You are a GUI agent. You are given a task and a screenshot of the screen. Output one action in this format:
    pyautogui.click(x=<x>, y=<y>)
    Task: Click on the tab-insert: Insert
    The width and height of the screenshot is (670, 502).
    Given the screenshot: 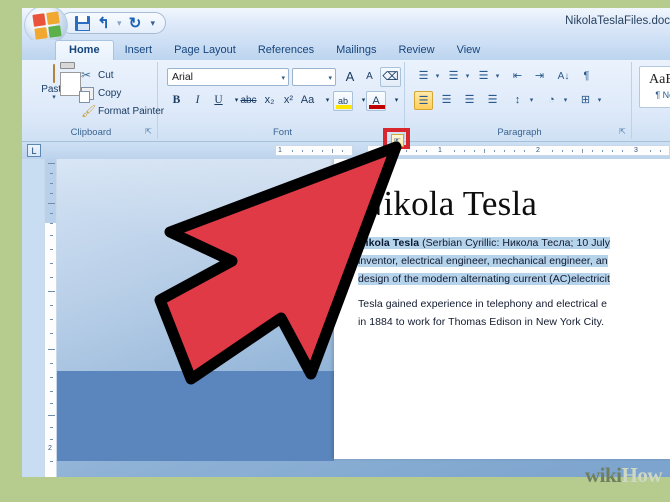 What is the action you would take?
    pyautogui.click(x=139, y=50)
    